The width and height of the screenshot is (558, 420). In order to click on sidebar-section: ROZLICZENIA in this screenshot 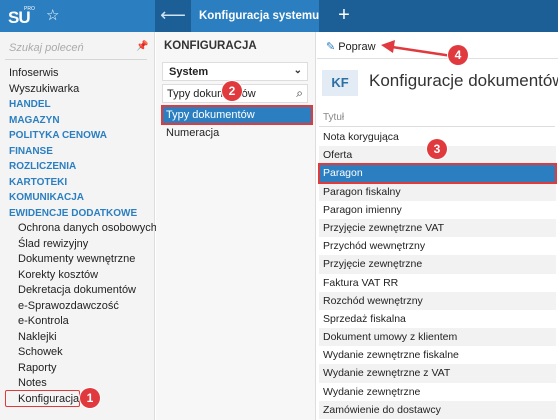, I will do `click(83, 167)`.